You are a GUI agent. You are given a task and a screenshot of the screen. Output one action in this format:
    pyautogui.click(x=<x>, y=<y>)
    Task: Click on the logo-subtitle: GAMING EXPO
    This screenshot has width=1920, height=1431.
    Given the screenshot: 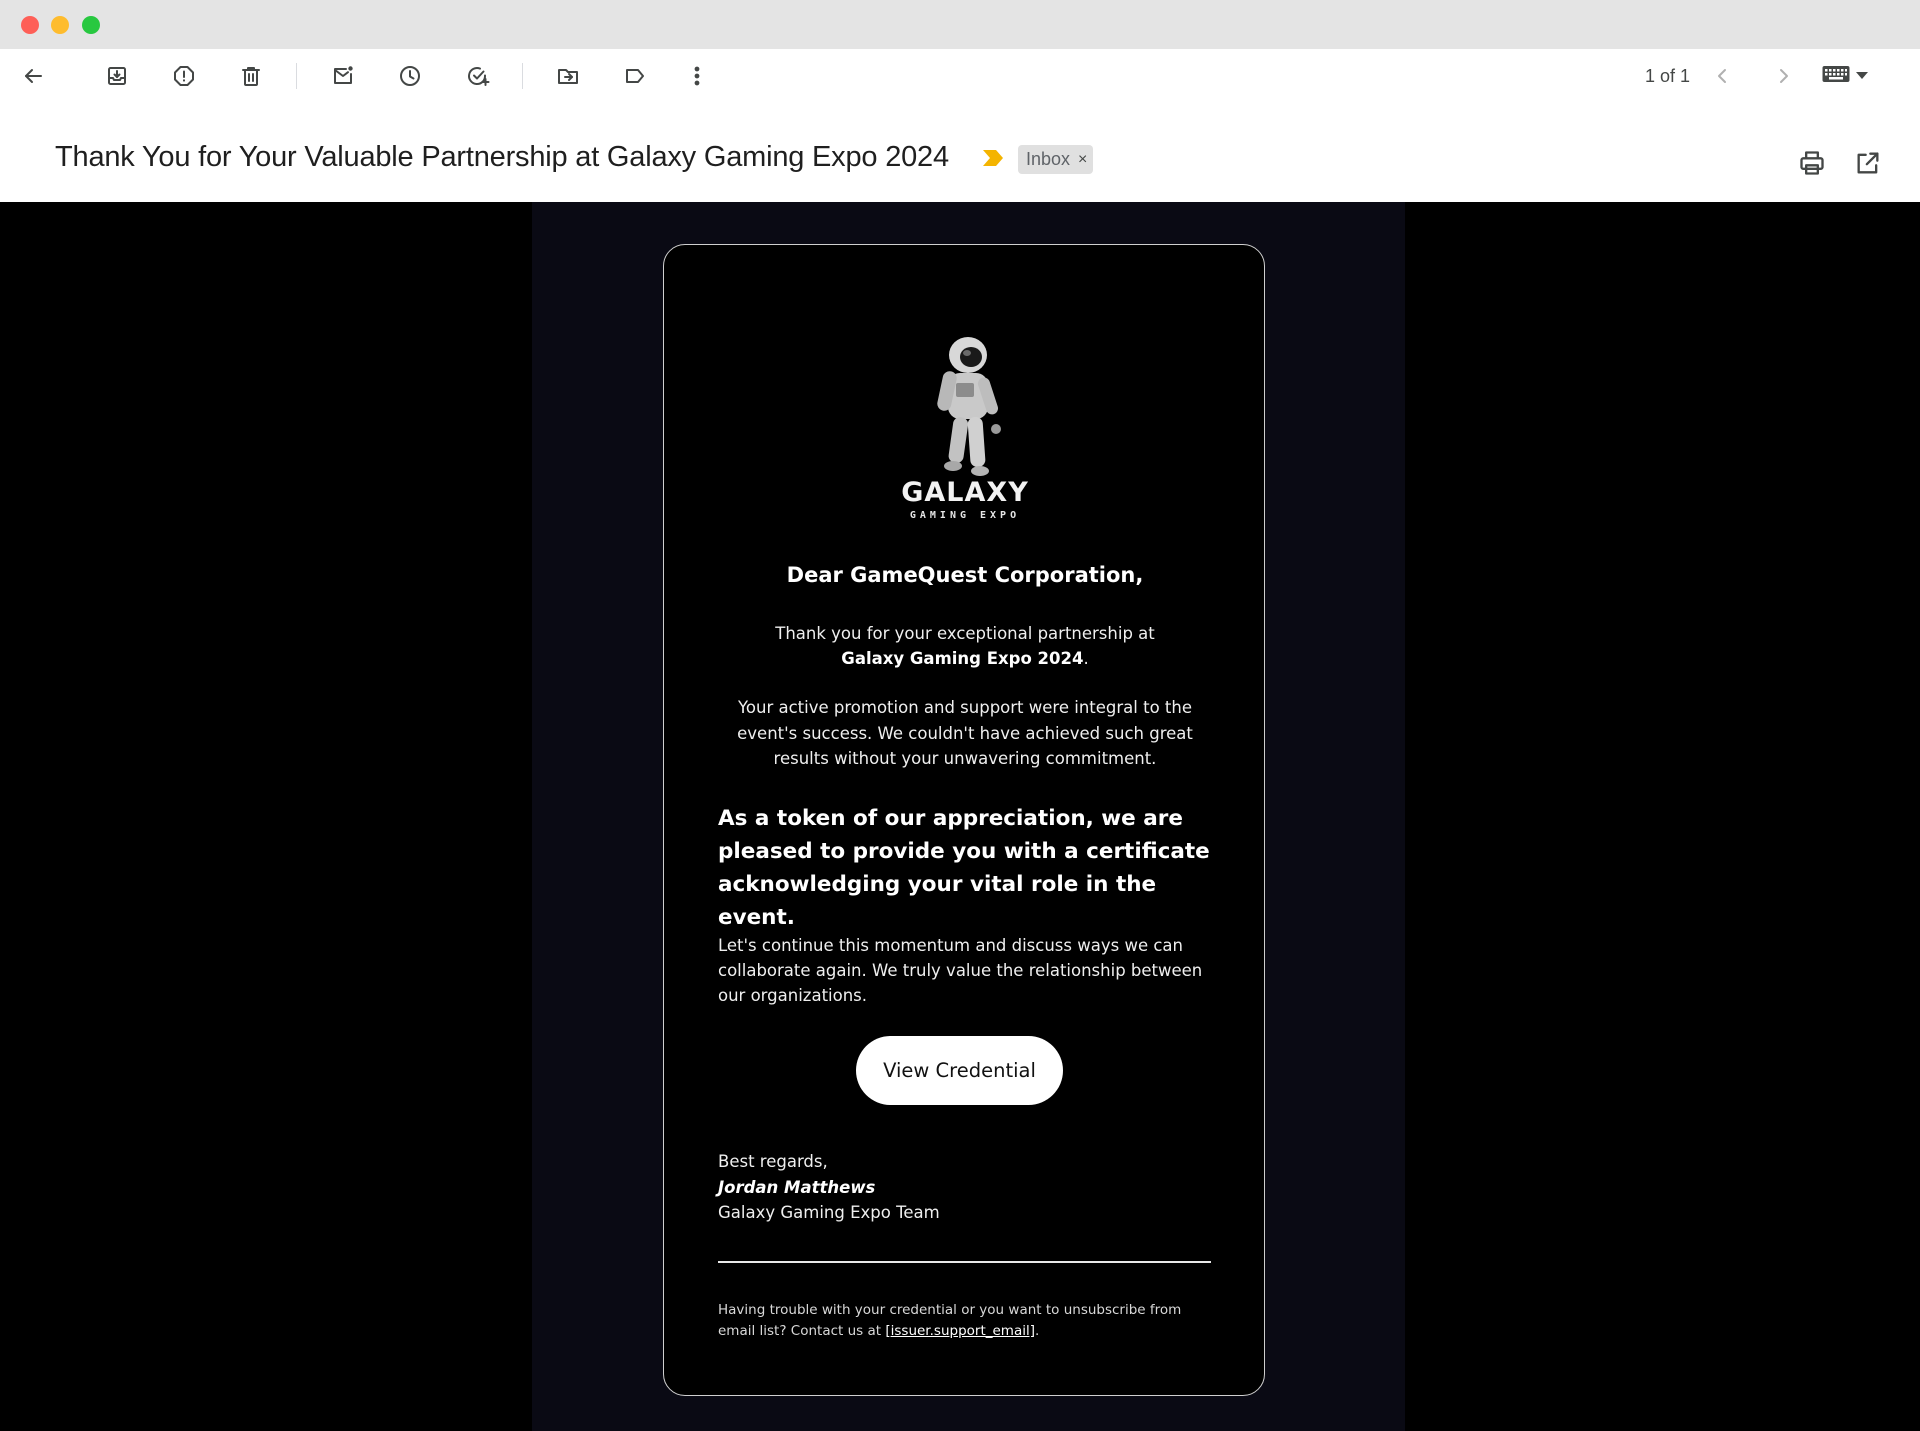 What is the action you would take?
    pyautogui.click(x=965, y=515)
    